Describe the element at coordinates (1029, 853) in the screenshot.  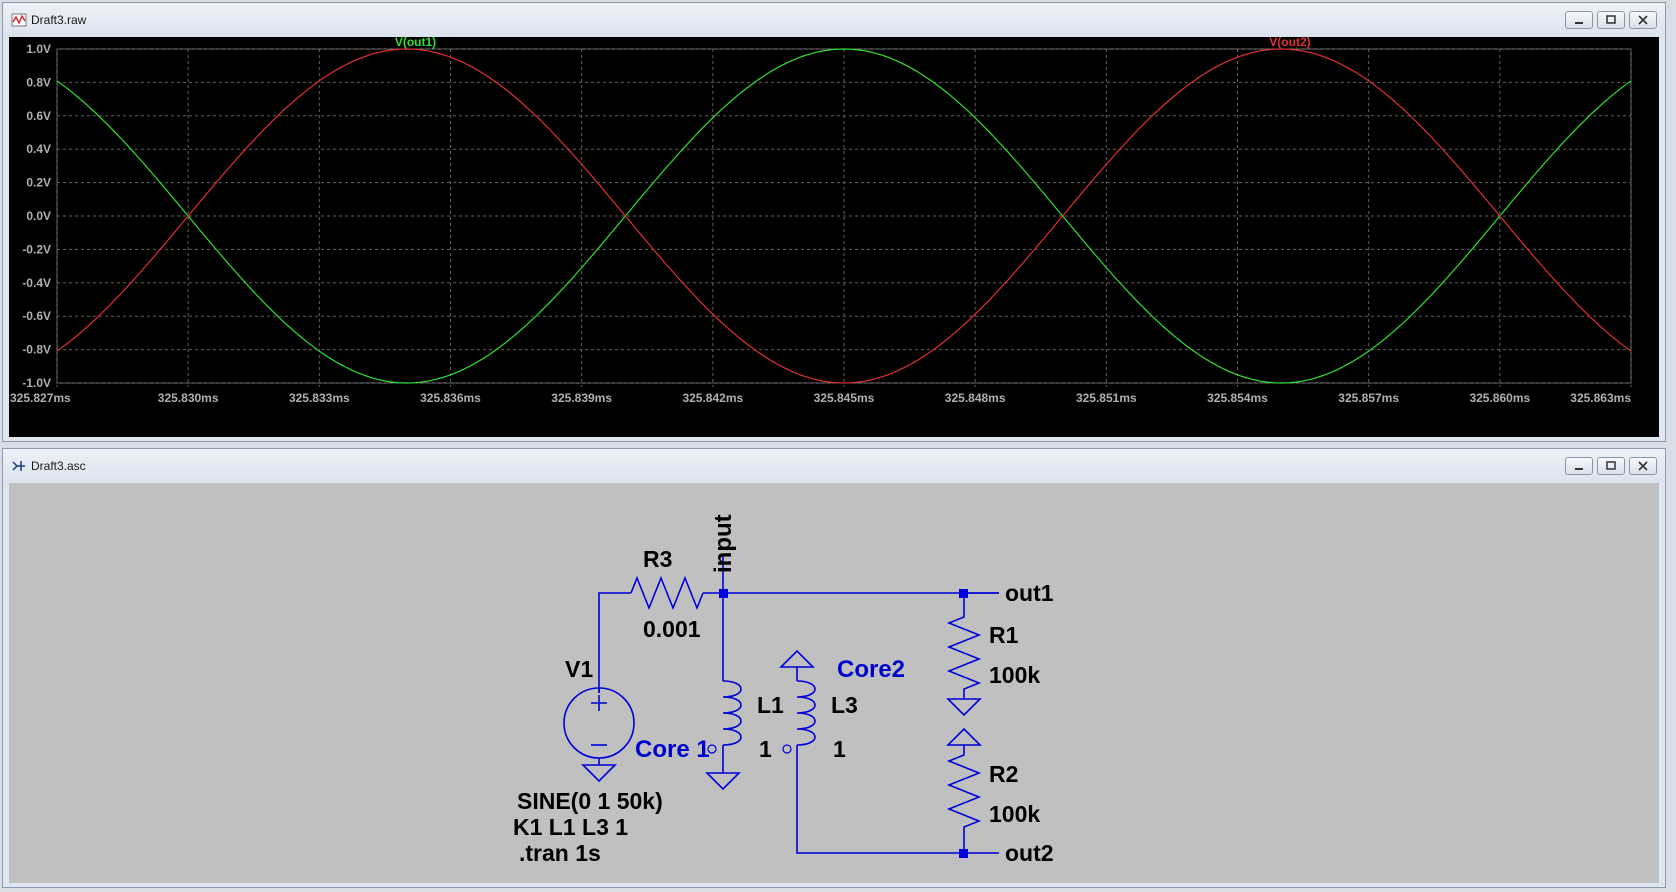
I see `net-label-out2: out2` at that location.